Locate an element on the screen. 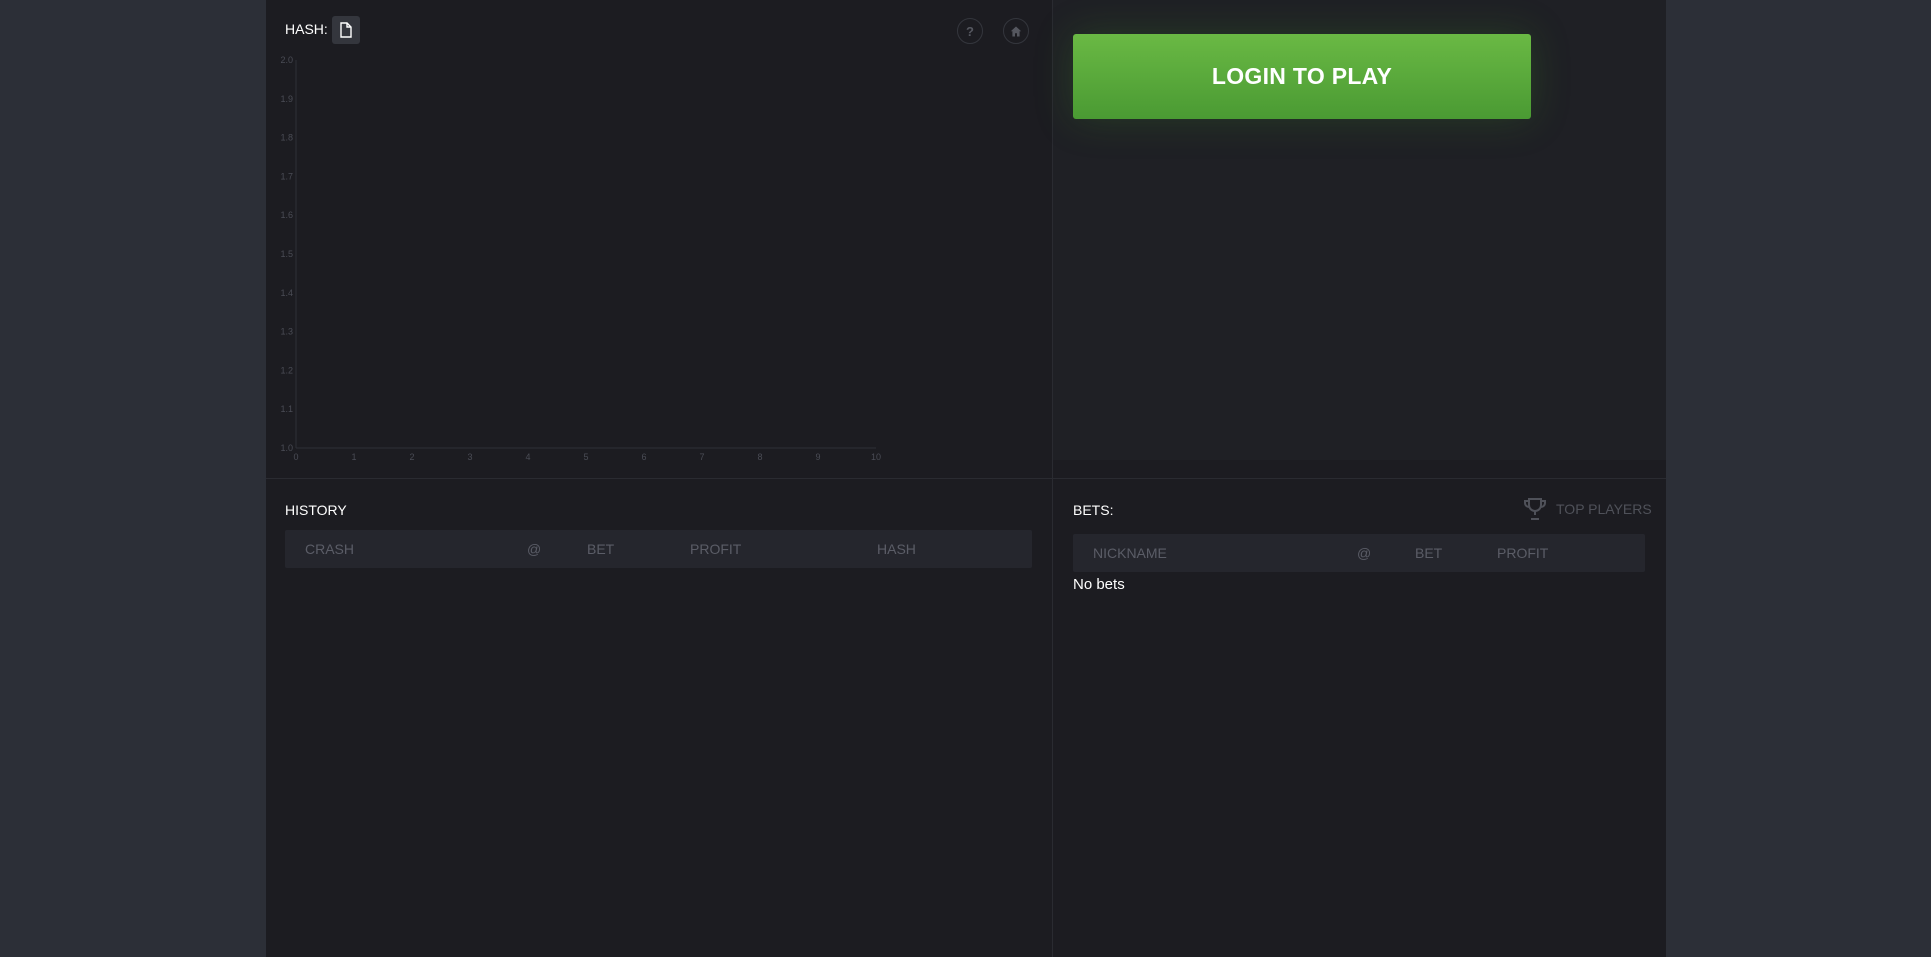  y-tick-label: 1.9 is located at coordinates (286, 99).